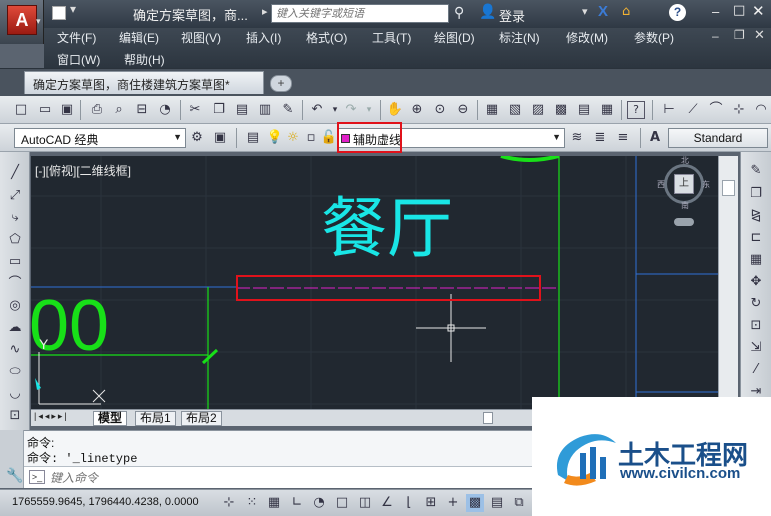 The height and width of the screenshot is (516, 771). I want to click on doc-restore-button: ❐, so click(739, 35).